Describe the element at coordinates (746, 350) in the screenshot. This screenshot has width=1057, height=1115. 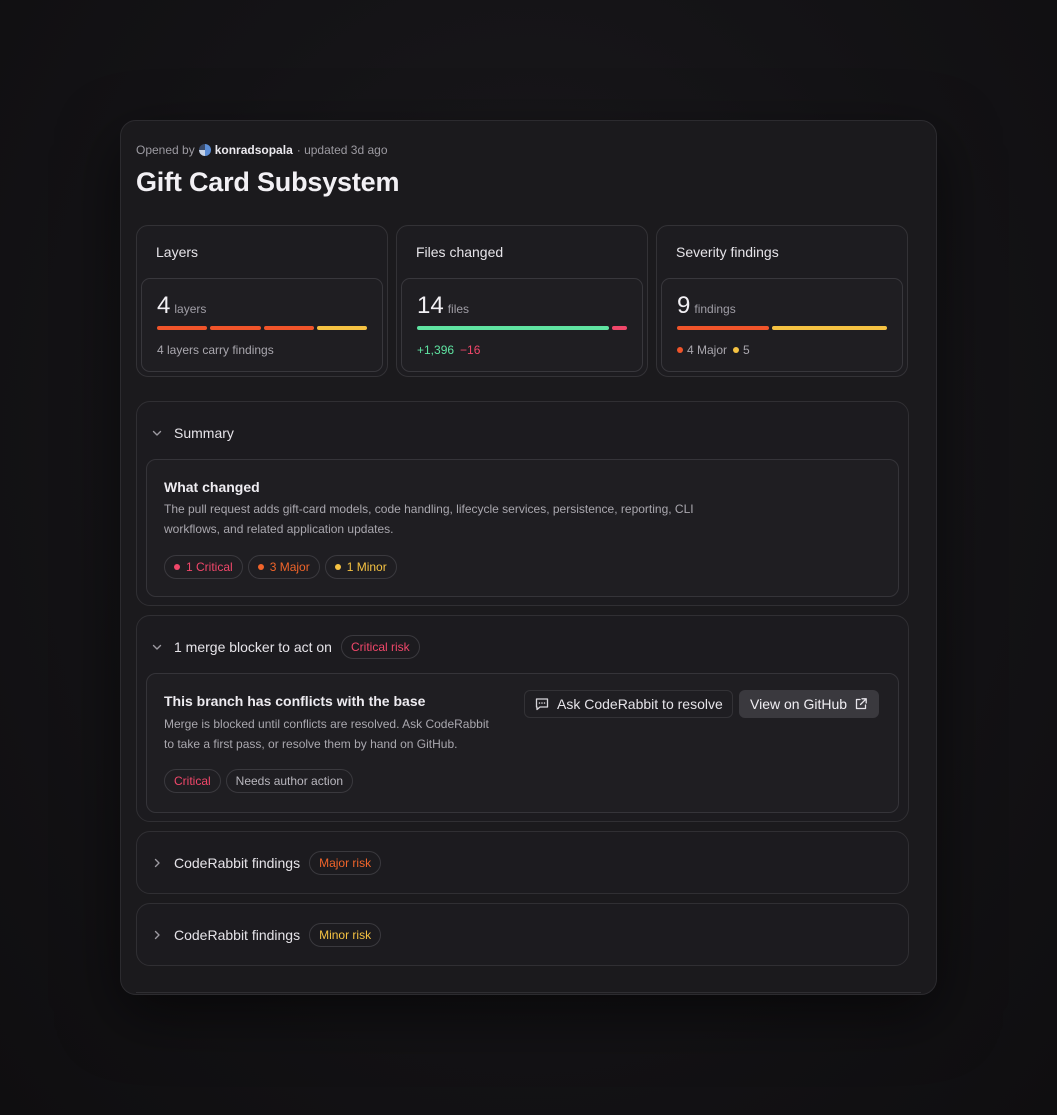
I see `minor-legend-label: 5` at that location.